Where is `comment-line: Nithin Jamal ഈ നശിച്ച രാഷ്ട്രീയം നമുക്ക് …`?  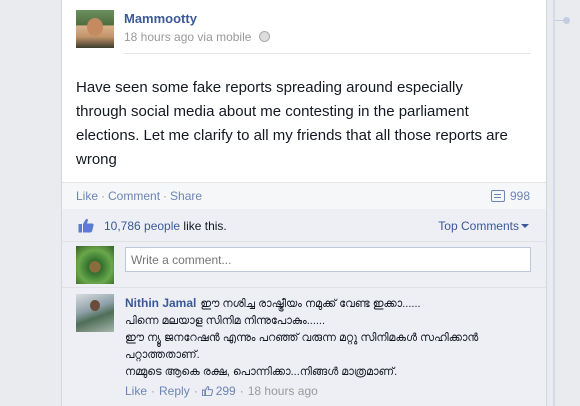 comment-line: Nithin Jamal ഈ നശിച്ച രാഷ്ട്രീയം നമുക്ക് … is located at coordinates (330, 304).